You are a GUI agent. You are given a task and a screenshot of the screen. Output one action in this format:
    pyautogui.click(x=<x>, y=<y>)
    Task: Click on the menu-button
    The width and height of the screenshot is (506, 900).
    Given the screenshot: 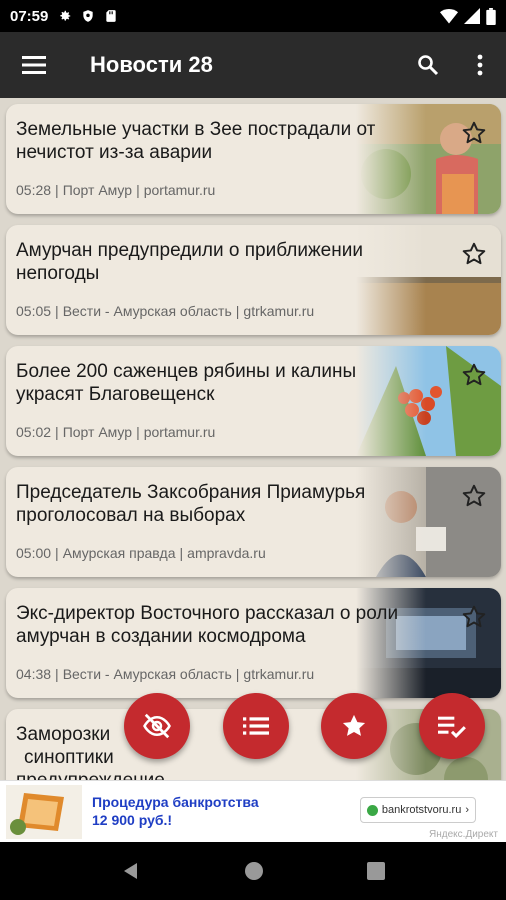 What is the action you would take?
    pyautogui.click(x=34, y=65)
    